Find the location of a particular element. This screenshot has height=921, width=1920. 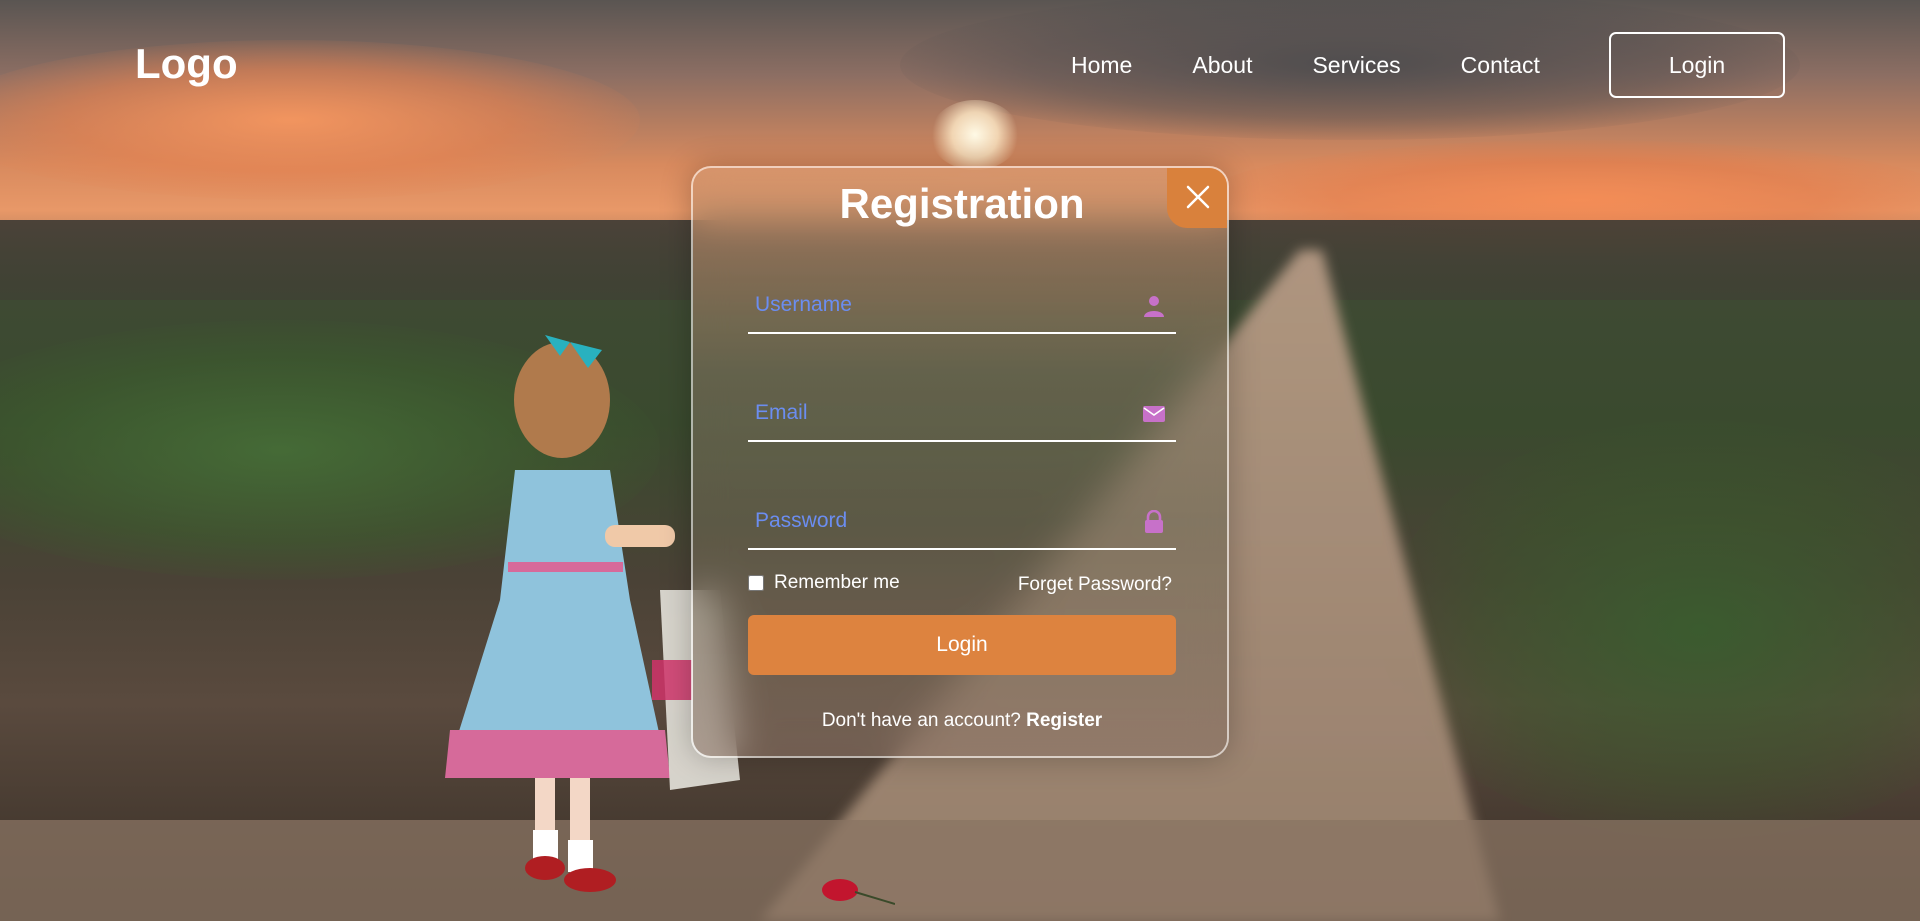

password-input is located at coordinates (938, 521).